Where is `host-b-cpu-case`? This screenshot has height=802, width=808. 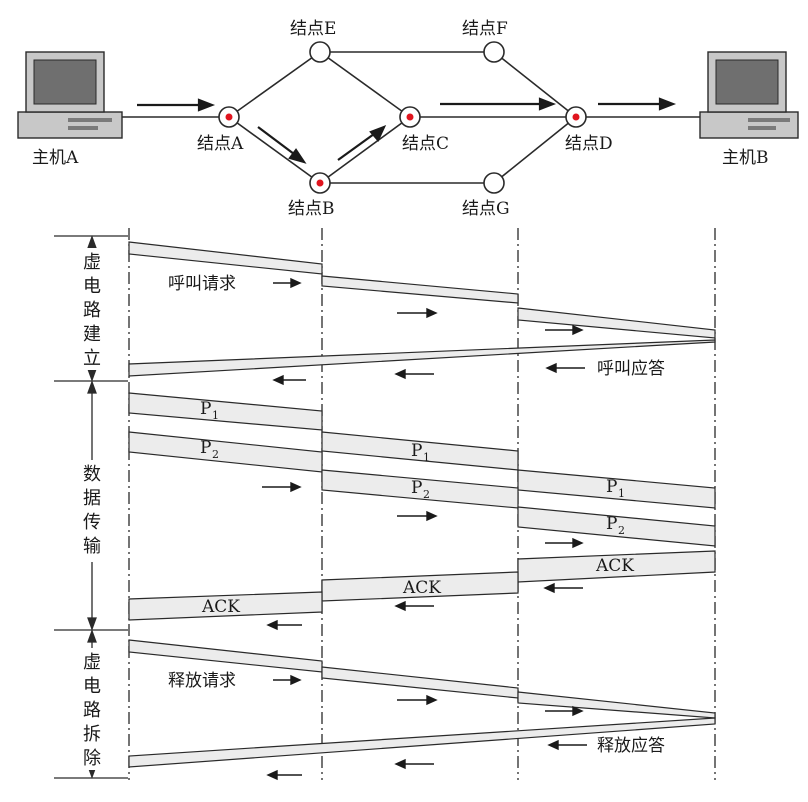 host-b-cpu-case is located at coordinates (749, 125).